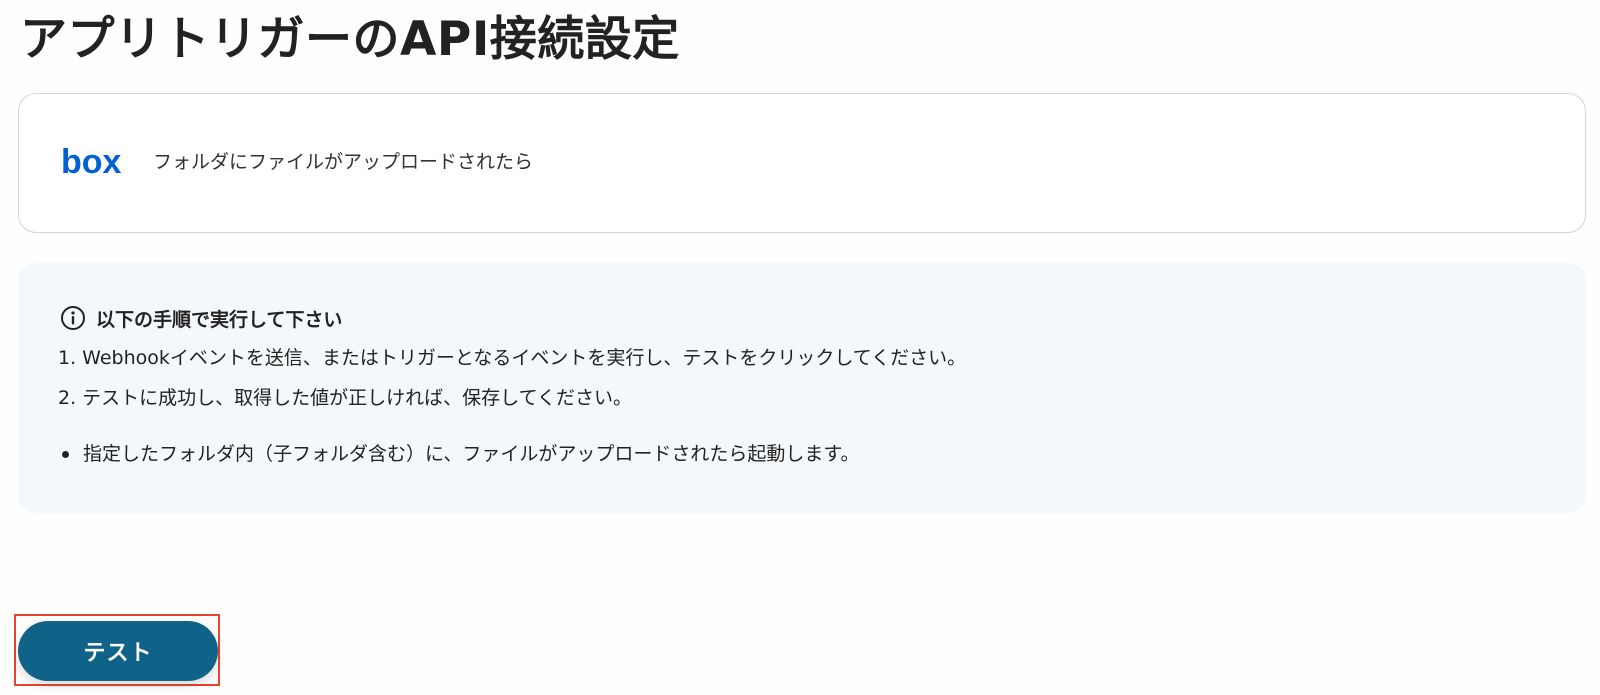  What do you see at coordinates (65, 454) in the screenshot?
I see `bullet-icon` at bounding box center [65, 454].